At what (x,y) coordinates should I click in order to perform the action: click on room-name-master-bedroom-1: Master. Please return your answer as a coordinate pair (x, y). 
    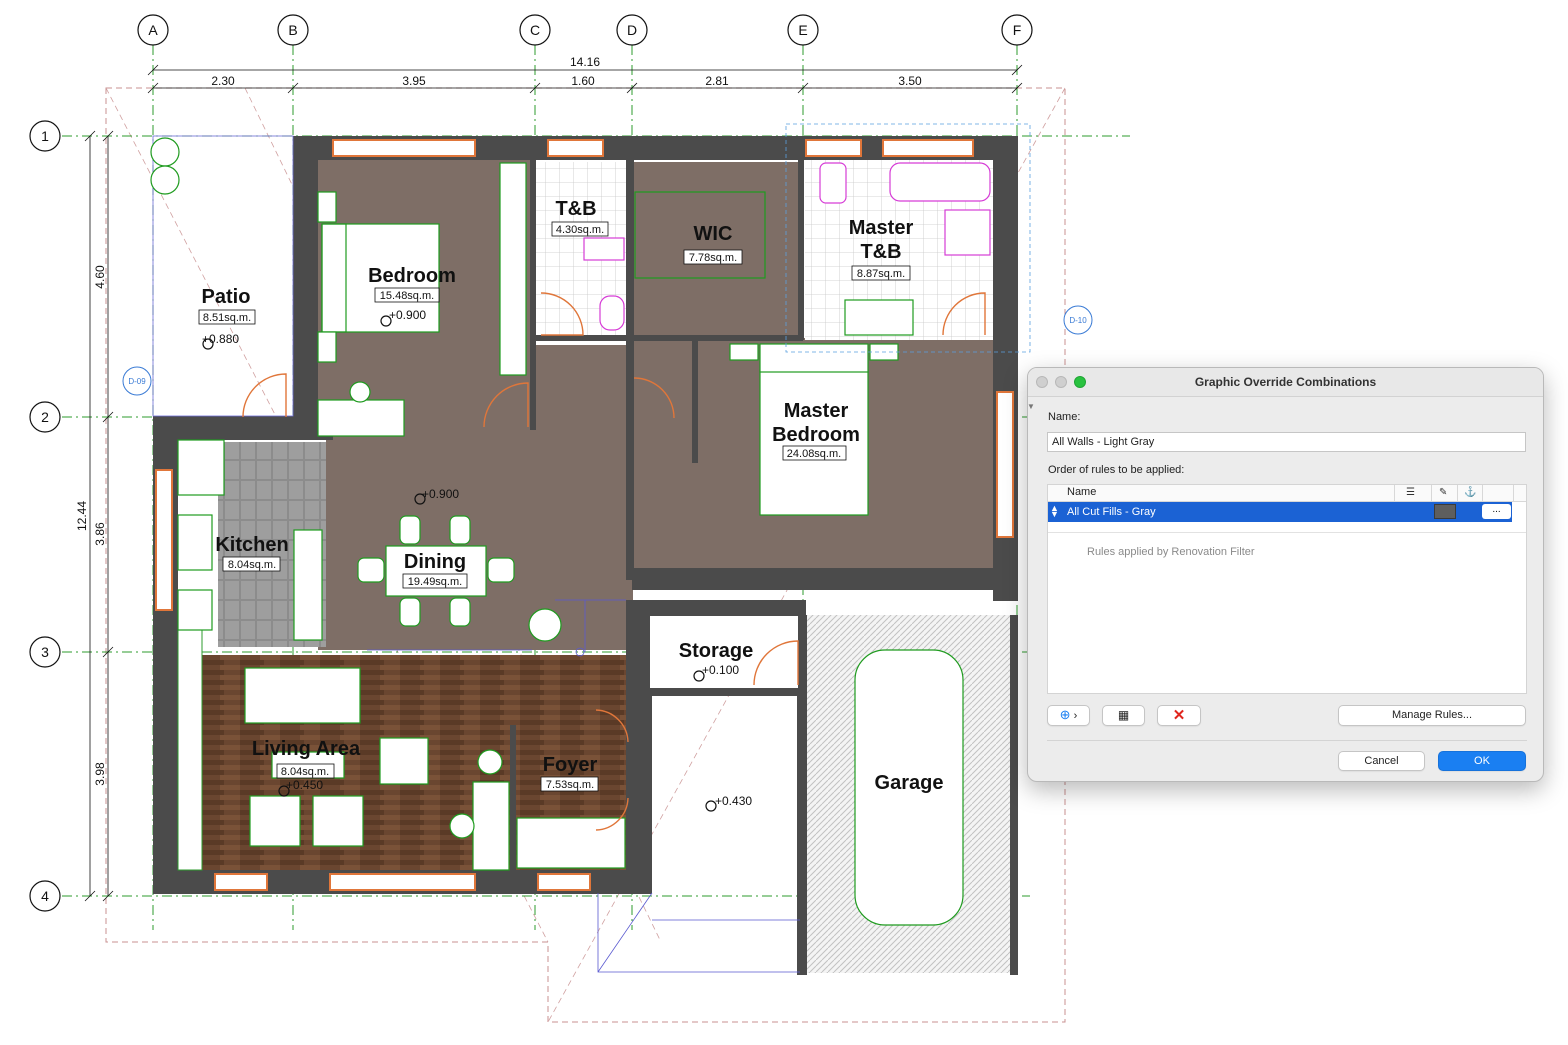
    Looking at the image, I should click on (816, 411).